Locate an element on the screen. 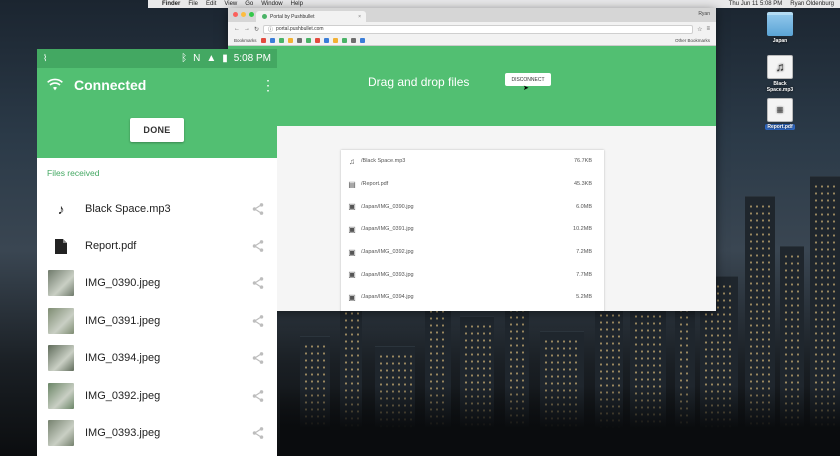 The image size is (840, 456). received-file-row: IMG_0391.jpeg is located at coordinates (157, 320).